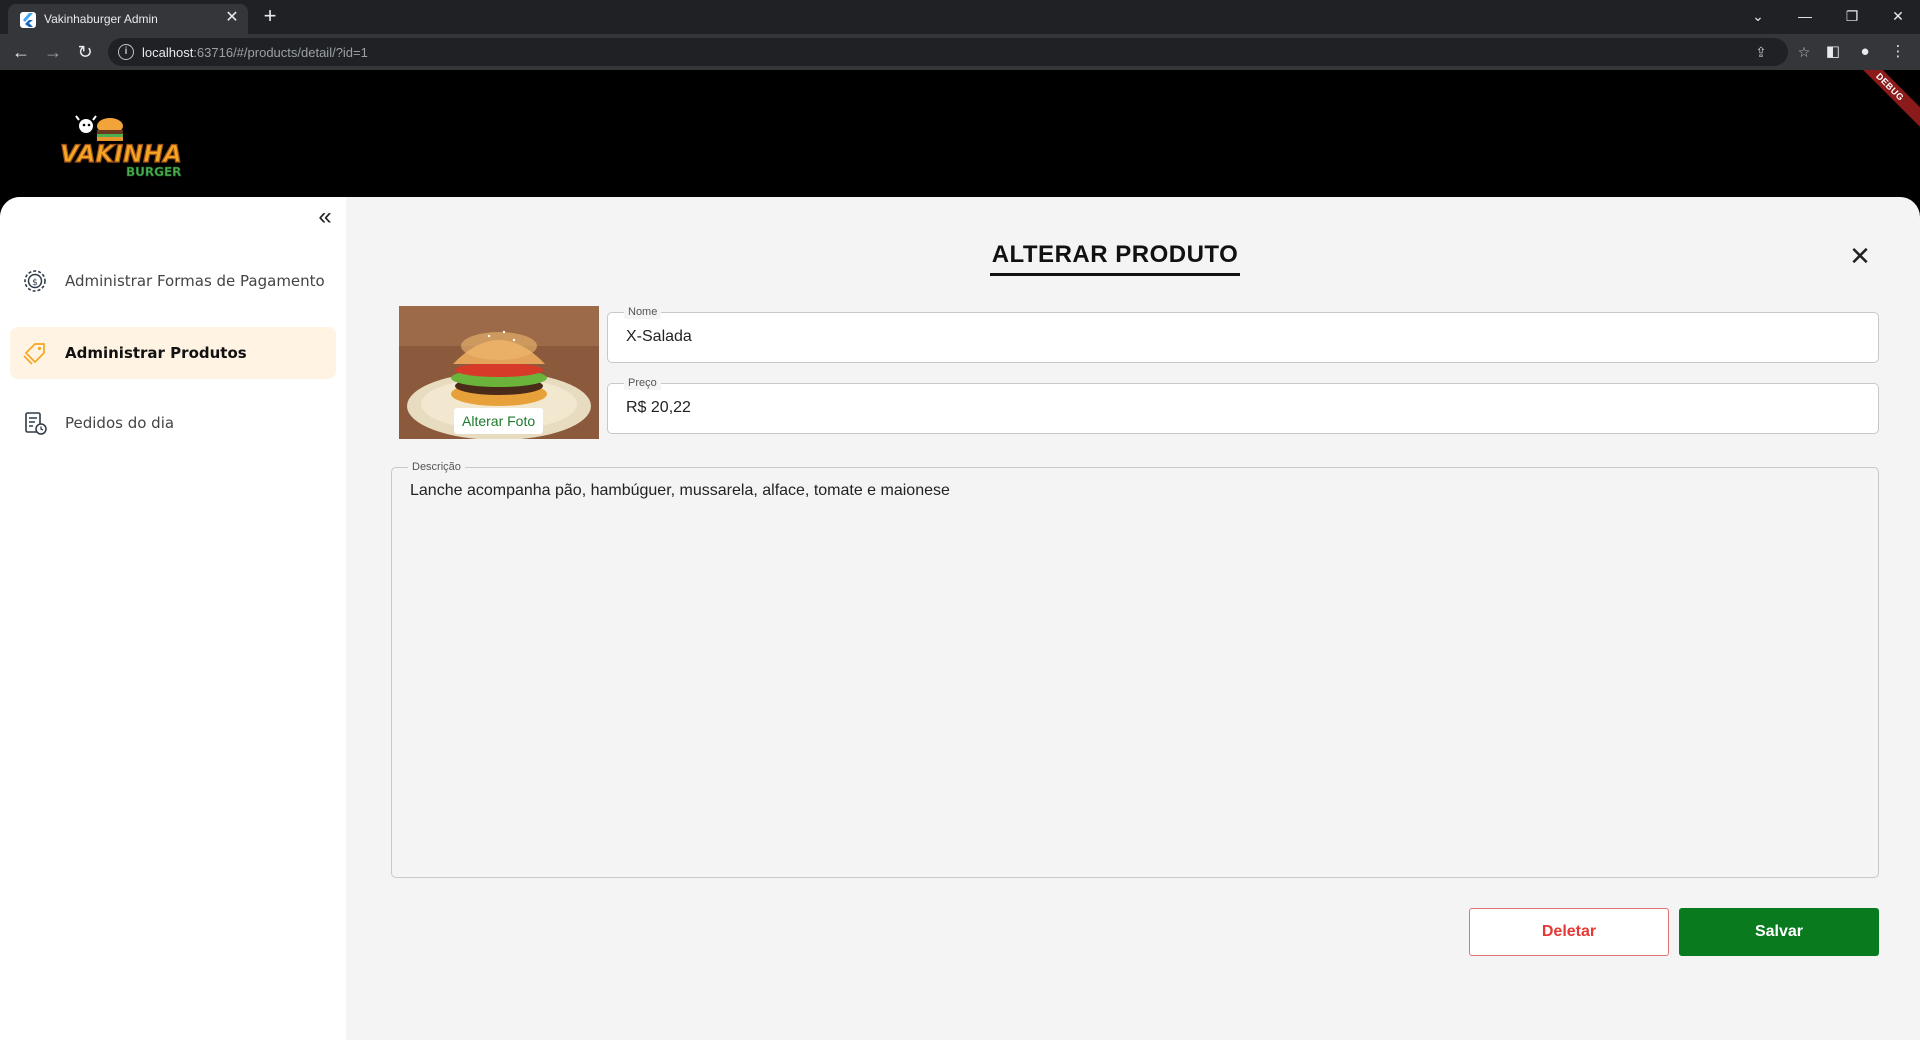  Describe the element at coordinates (1898, 16) in the screenshot. I see `window-close-icon: ✕` at that location.